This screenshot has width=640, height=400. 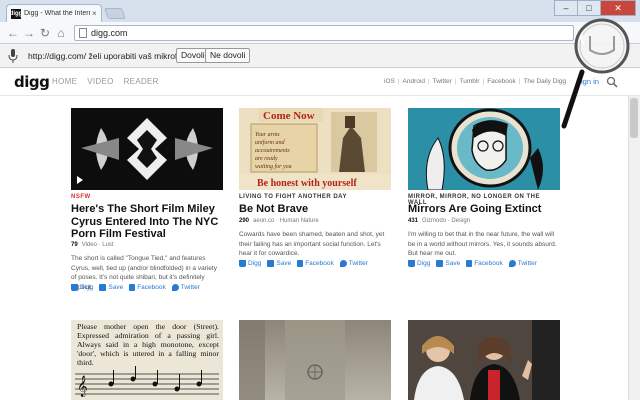 I want to click on nav-home: HOME, so click(x=64, y=81).